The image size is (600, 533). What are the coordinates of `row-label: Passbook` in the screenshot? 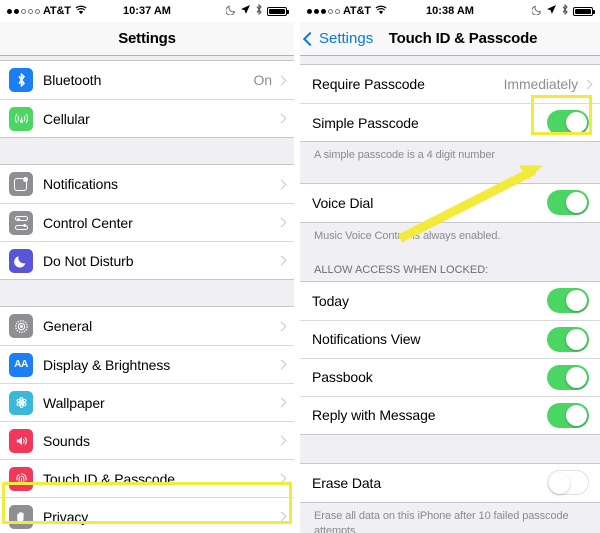 It's located at (342, 377).